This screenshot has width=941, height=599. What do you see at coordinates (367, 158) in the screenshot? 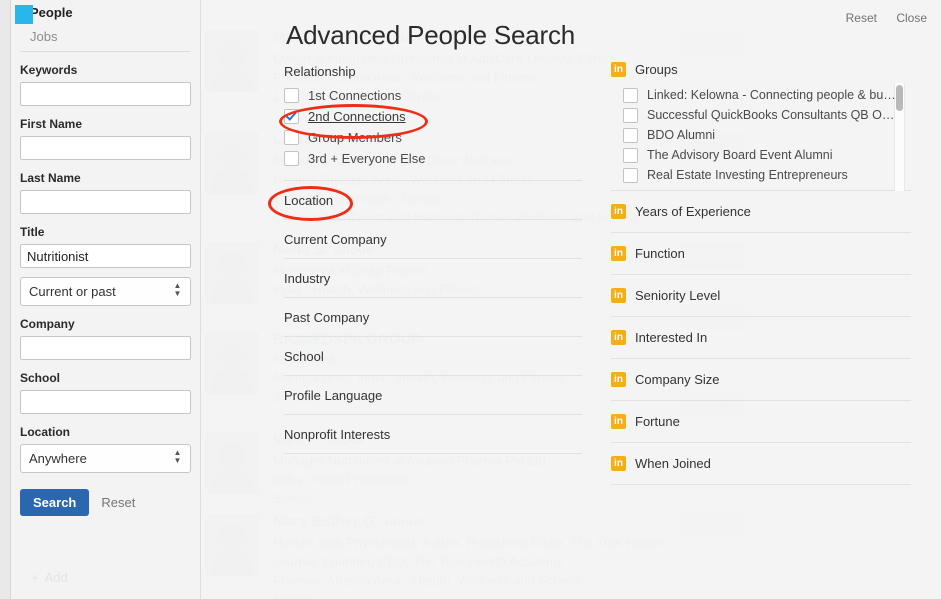
I see `relationship-label: 3rd + Everyone Else` at bounding box center [367, 158].